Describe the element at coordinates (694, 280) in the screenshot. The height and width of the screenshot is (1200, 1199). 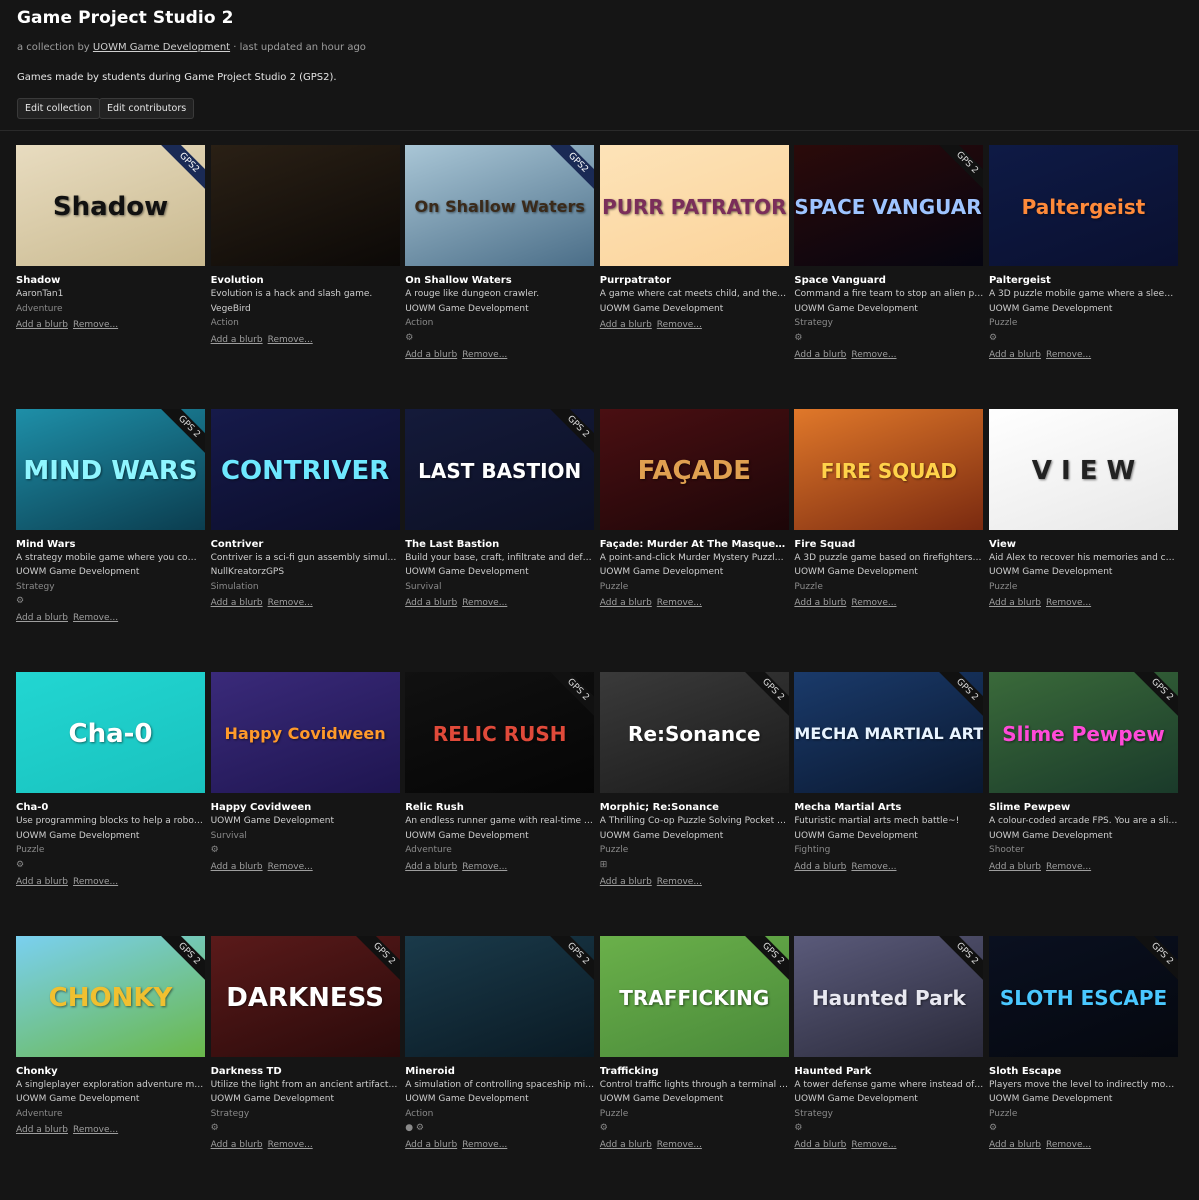
I see `game-title: Purrpatrator` at that location.